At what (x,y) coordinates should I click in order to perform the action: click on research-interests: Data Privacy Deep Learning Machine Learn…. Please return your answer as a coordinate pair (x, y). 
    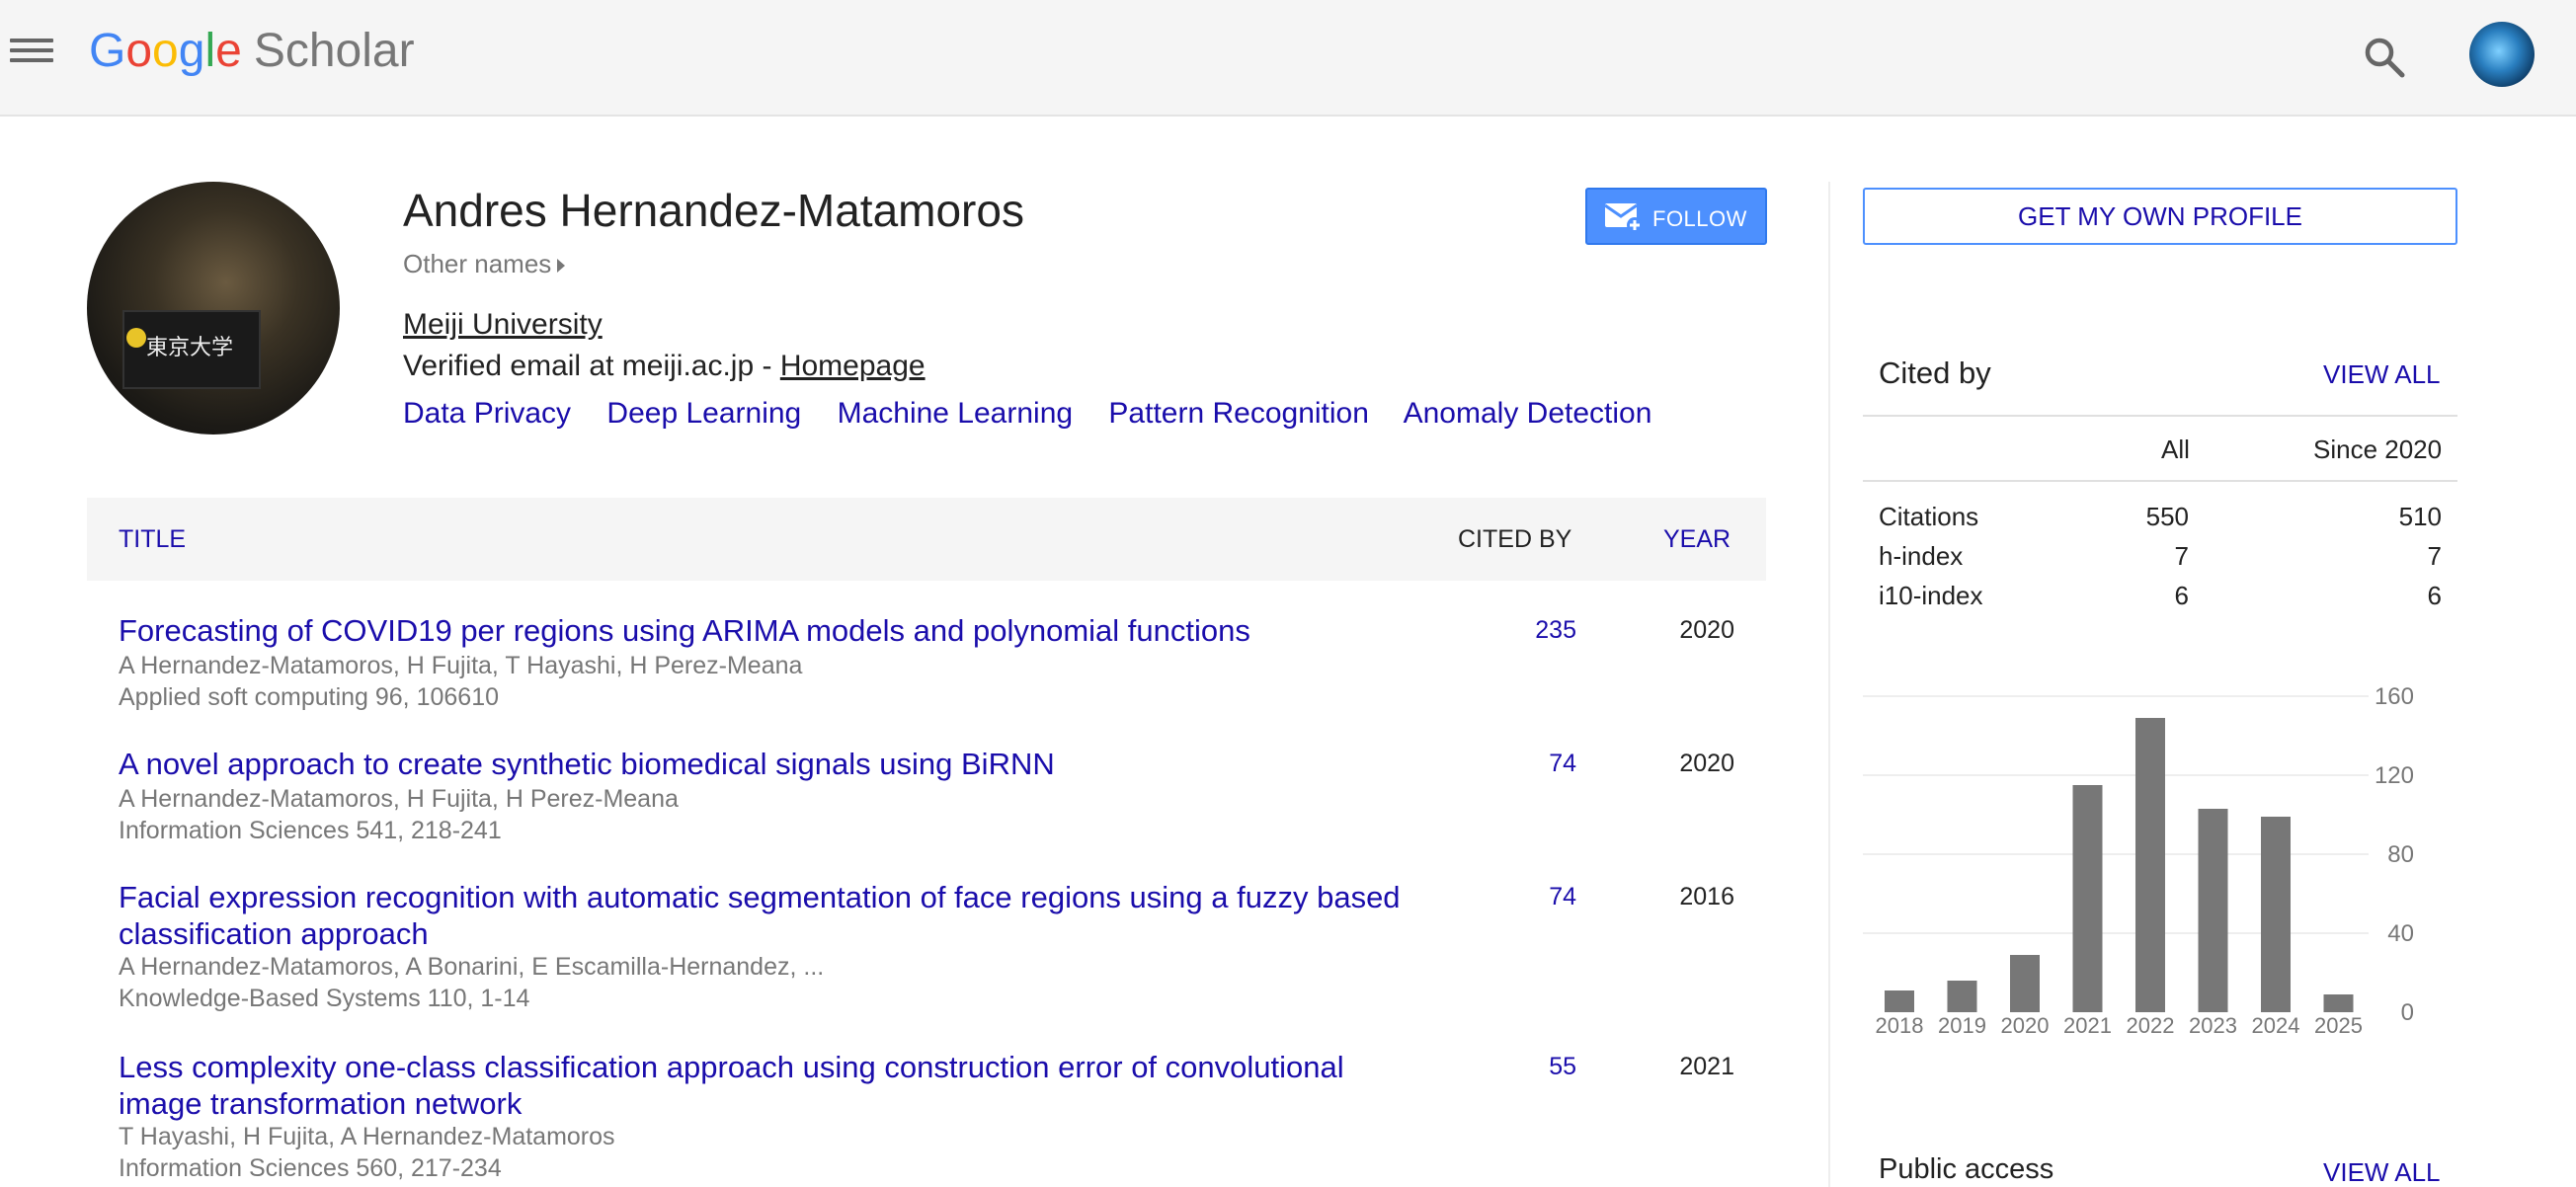
    Looking at the image, I should click on (1041, 414).